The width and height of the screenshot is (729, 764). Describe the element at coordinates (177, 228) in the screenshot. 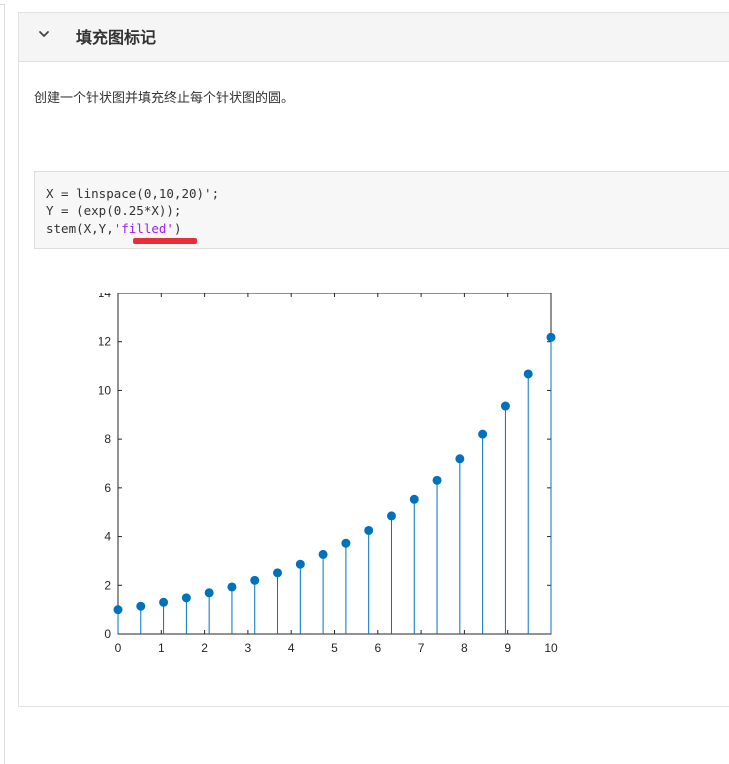

I see `code-line-3-suffix: )` at that location.